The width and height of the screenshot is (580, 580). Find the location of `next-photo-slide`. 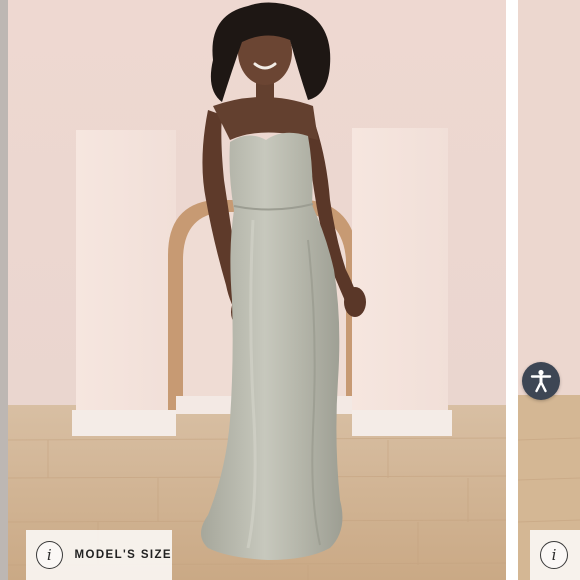

next-photo-slide is located at coordinates (549, 290).